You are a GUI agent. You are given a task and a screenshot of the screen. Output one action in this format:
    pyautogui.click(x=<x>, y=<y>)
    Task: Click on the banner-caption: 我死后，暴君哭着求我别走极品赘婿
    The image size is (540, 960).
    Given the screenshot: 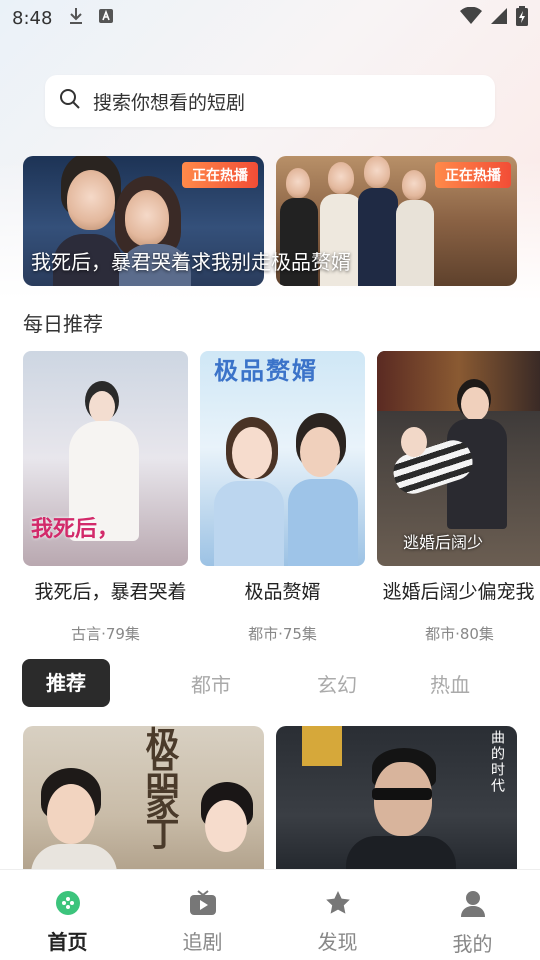 What is the action you would take?
    pyautogui.click(x=191, y=262)
    